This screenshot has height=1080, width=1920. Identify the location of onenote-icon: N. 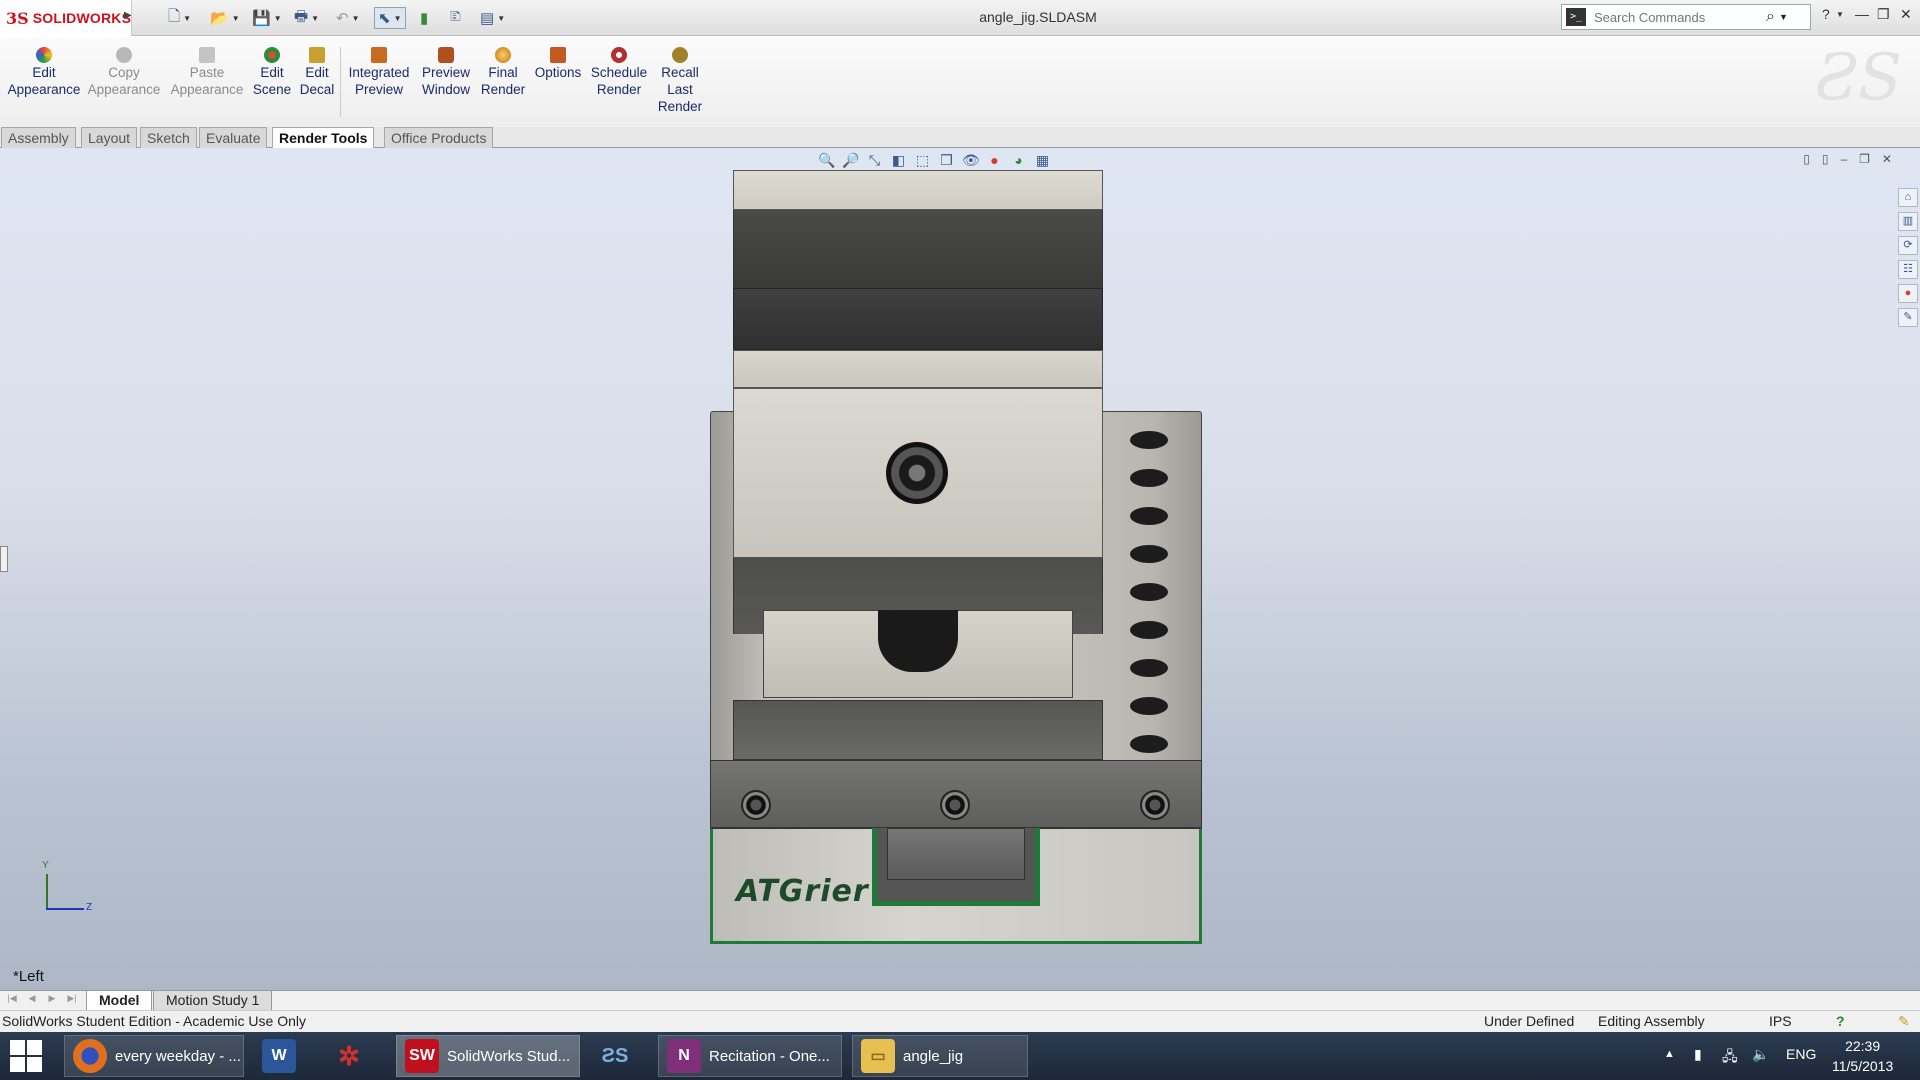
(684, 1056).